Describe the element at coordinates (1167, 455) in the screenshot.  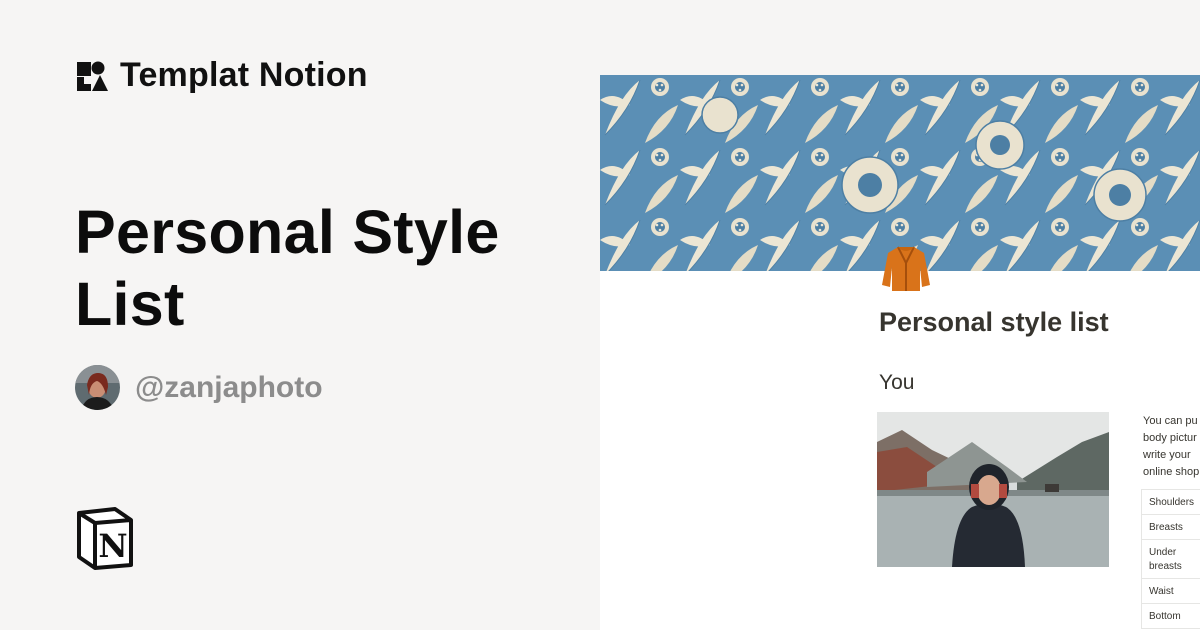
I see `intro-line: write your` at that location.